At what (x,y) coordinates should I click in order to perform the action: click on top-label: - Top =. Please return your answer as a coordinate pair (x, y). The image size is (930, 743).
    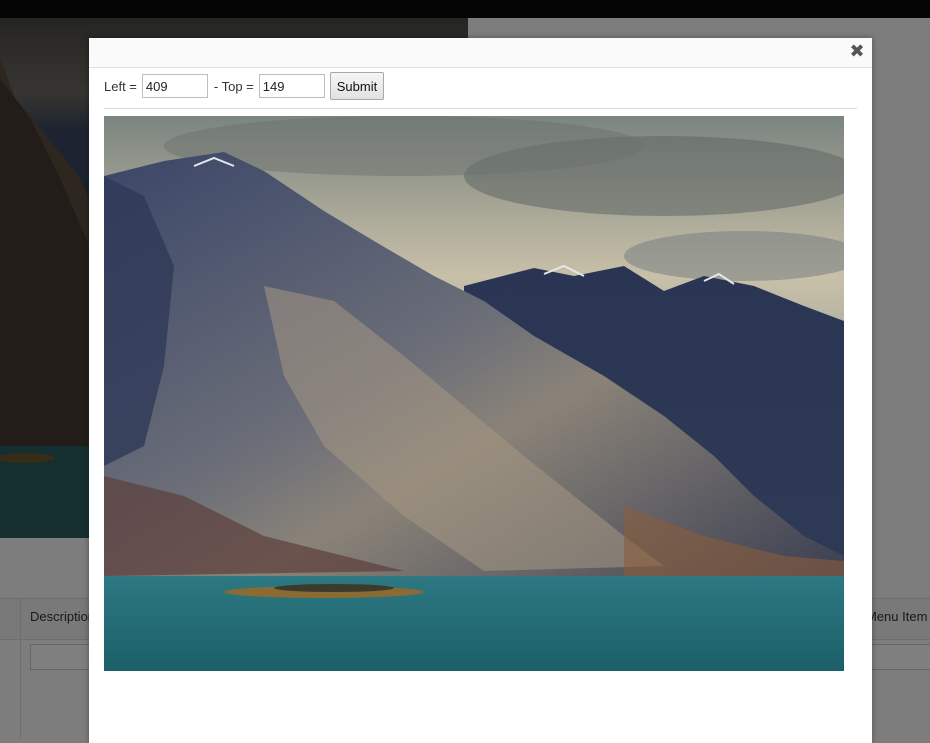
    Looking at the image, I should click on (233, 86).